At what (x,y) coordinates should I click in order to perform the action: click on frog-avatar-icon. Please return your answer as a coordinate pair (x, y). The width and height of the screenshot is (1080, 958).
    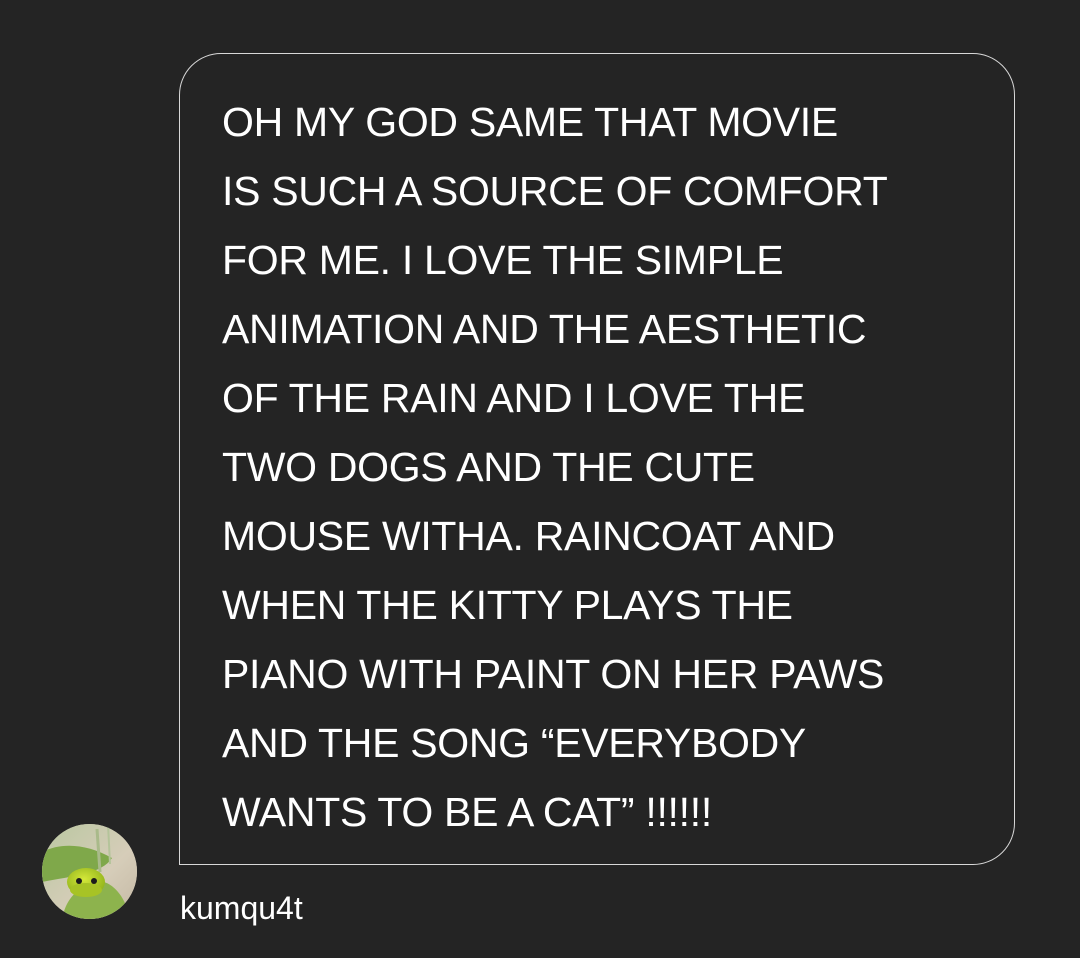
    Looking at the image, I should click on (89, 871).